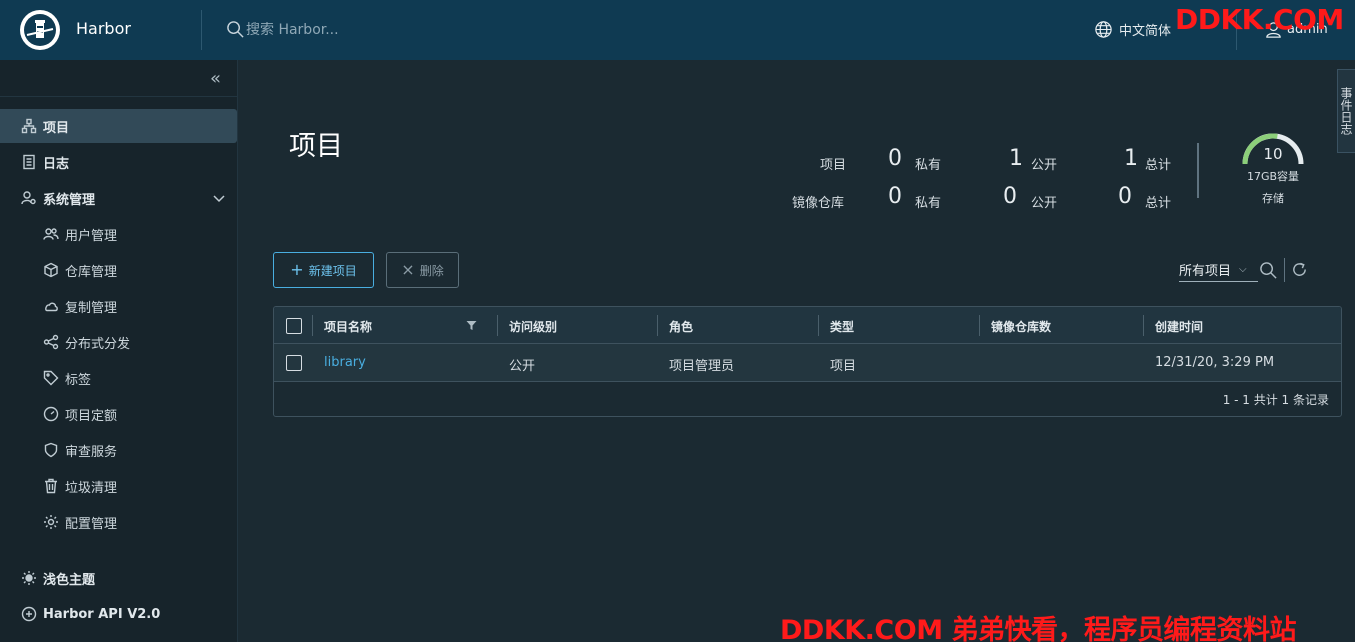 This screenshot has width=1355, height=642. What do you see at coordinates (1131, 158) in the screenshot?
I see `stat-total-count: 1` at bounding box center [1131, 158].